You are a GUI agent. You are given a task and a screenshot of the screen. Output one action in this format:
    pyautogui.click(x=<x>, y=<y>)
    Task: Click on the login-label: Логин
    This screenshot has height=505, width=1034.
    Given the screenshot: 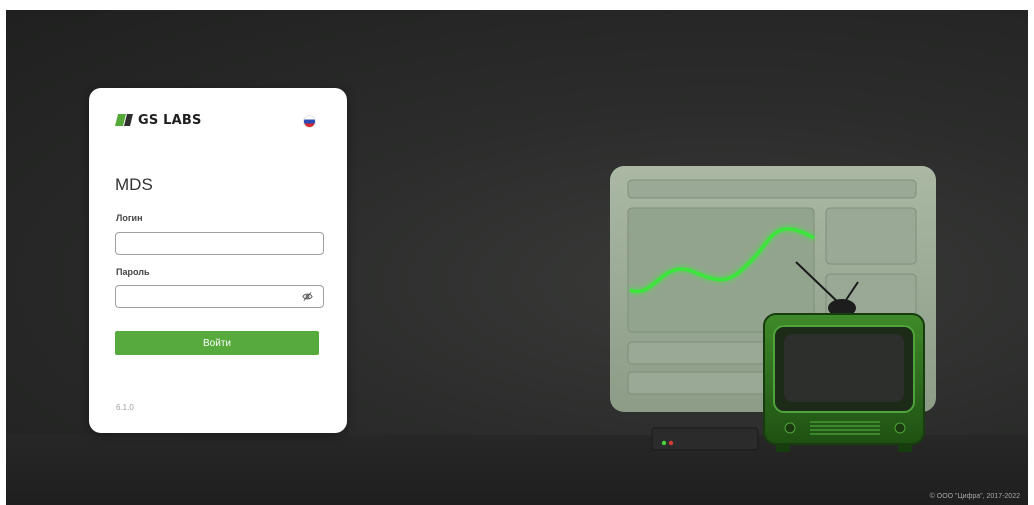 What is the action you would take?
    pyautogui.click(x=129, y=218)
    